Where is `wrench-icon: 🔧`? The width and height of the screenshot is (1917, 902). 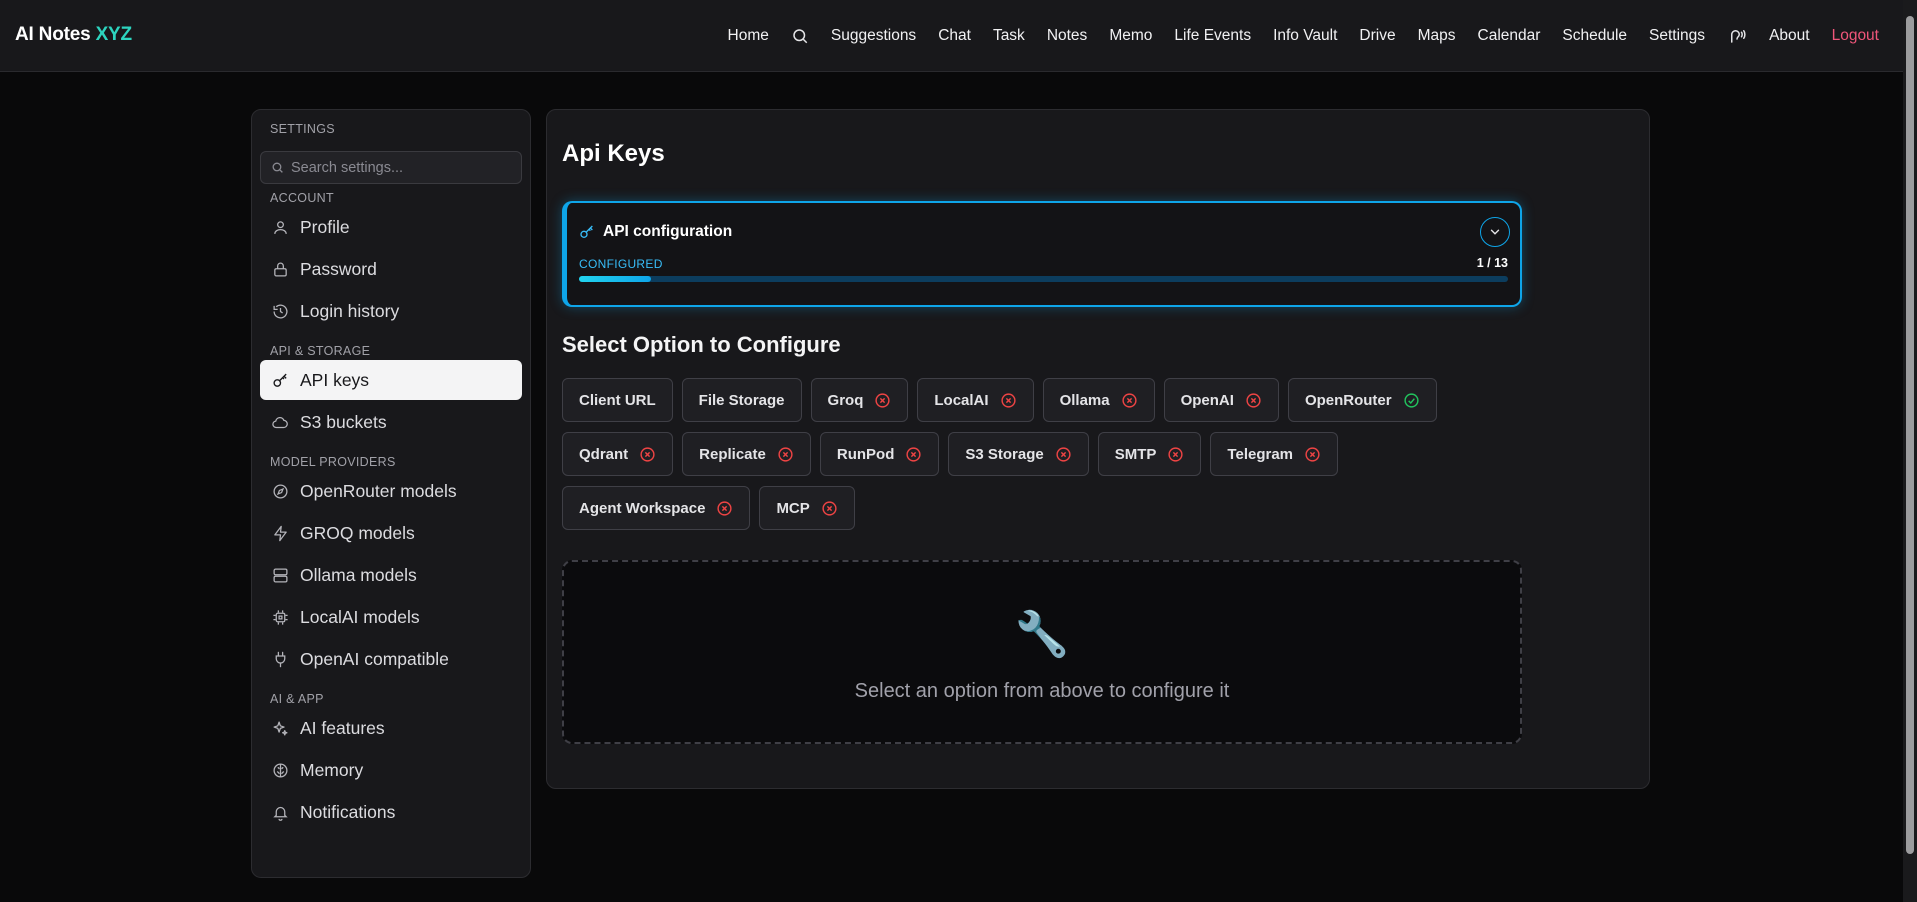
wrench-icon: 🔧 is located at coordinates (1042, 634).